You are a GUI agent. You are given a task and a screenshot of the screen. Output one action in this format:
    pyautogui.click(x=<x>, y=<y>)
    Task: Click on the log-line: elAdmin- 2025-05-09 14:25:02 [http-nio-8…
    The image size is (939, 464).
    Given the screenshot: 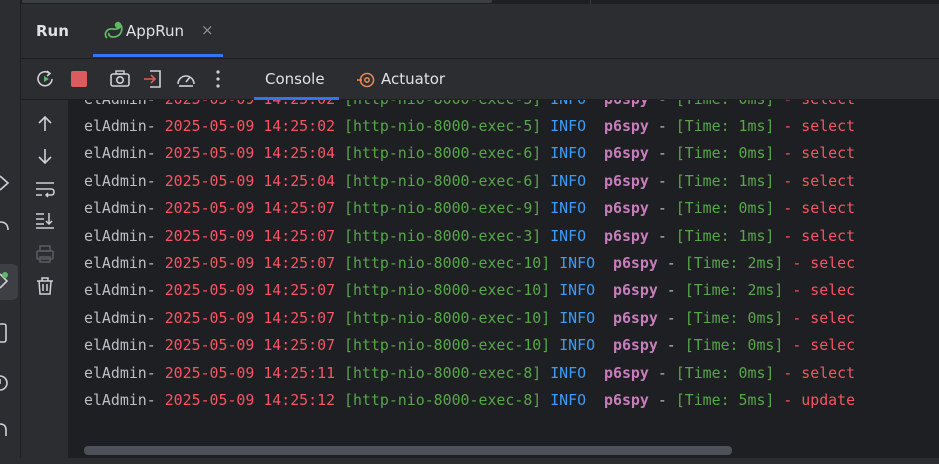 What is the action you would take?
    pyautogui.click(x=469, y=129)
    